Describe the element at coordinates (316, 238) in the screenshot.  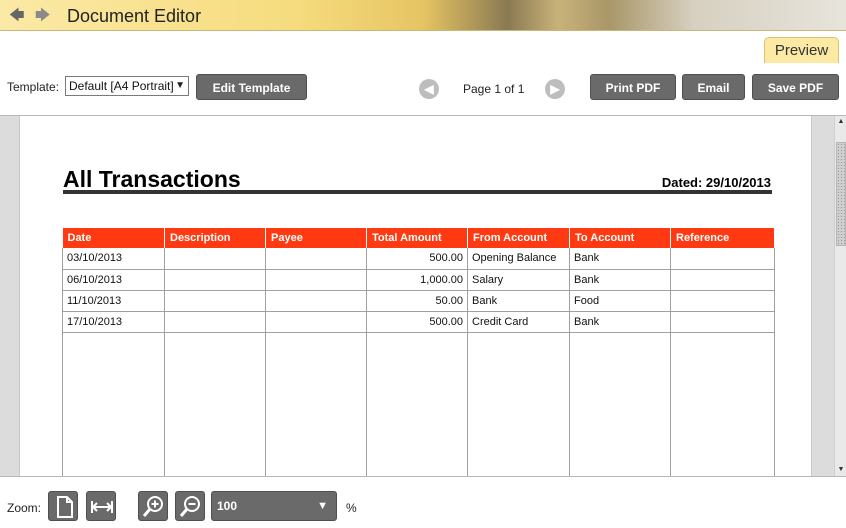
I see `column-header: Payee` at that location.